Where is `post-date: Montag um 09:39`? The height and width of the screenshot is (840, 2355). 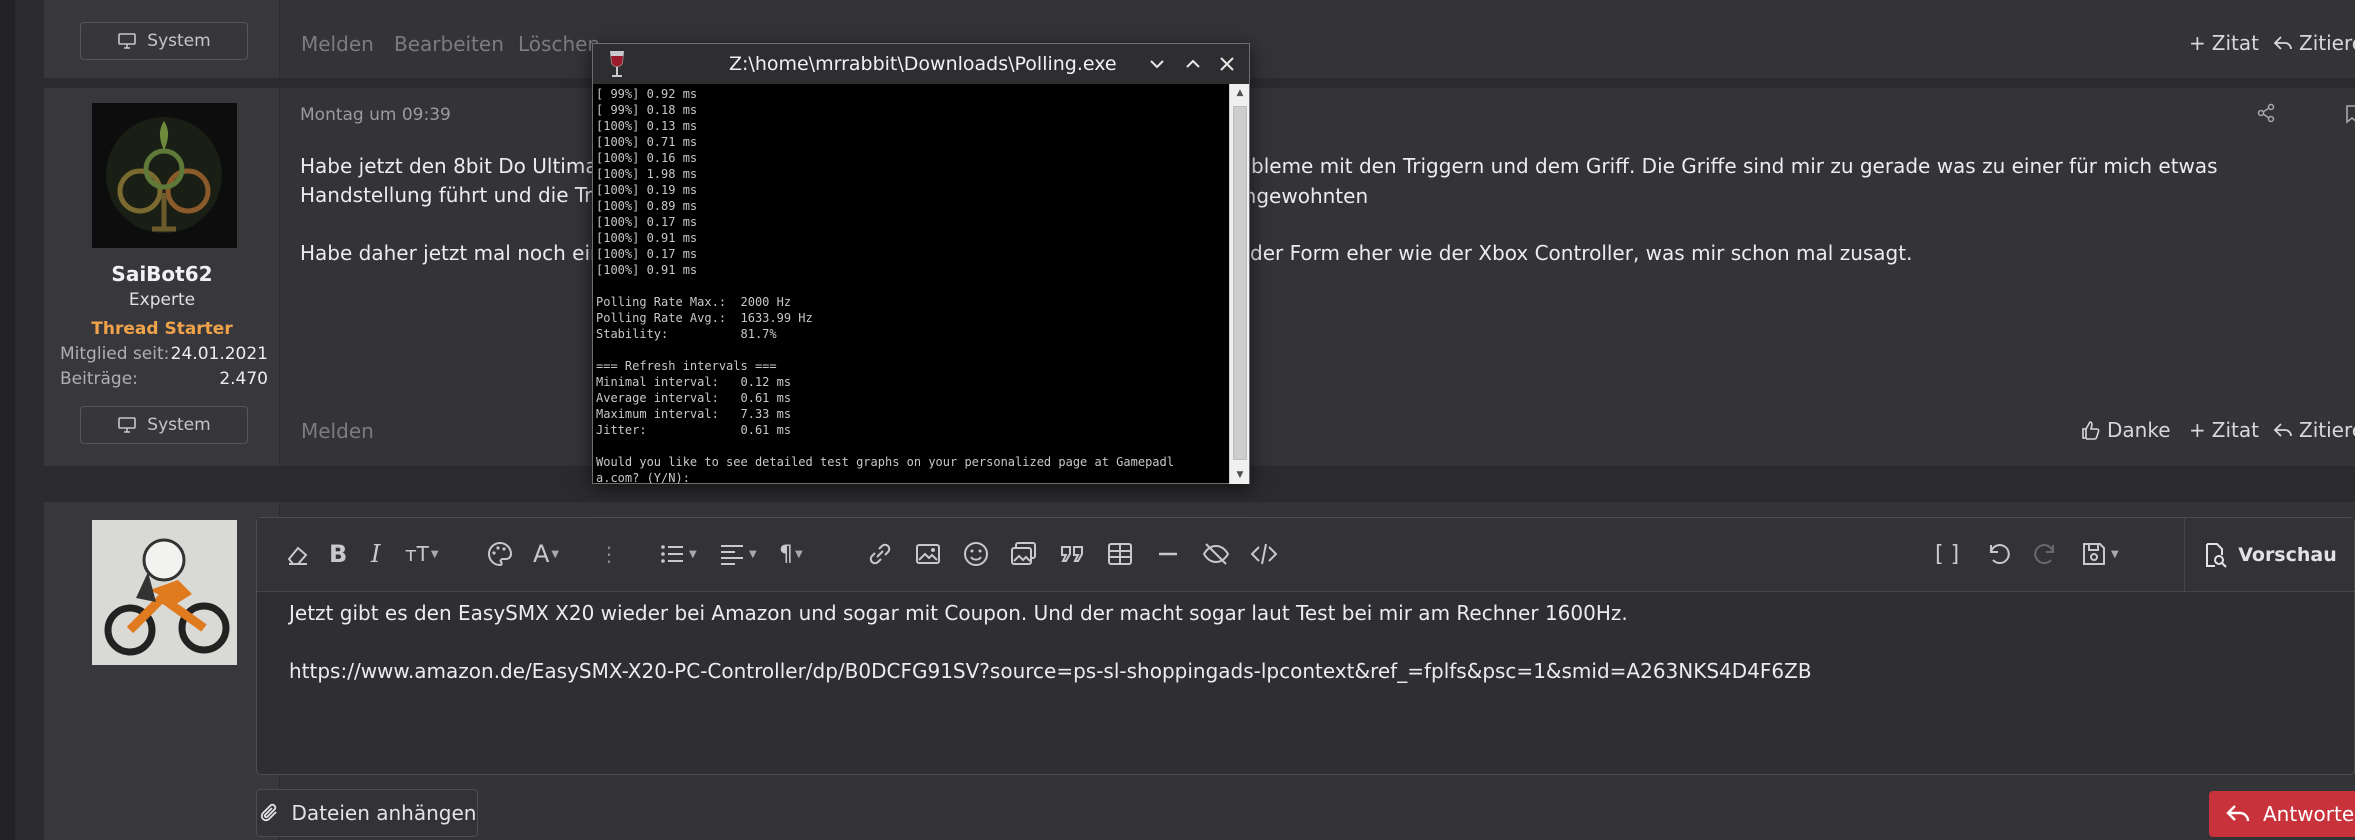
post-date: Montag um 09:39 is located at coordinates (375, 115).